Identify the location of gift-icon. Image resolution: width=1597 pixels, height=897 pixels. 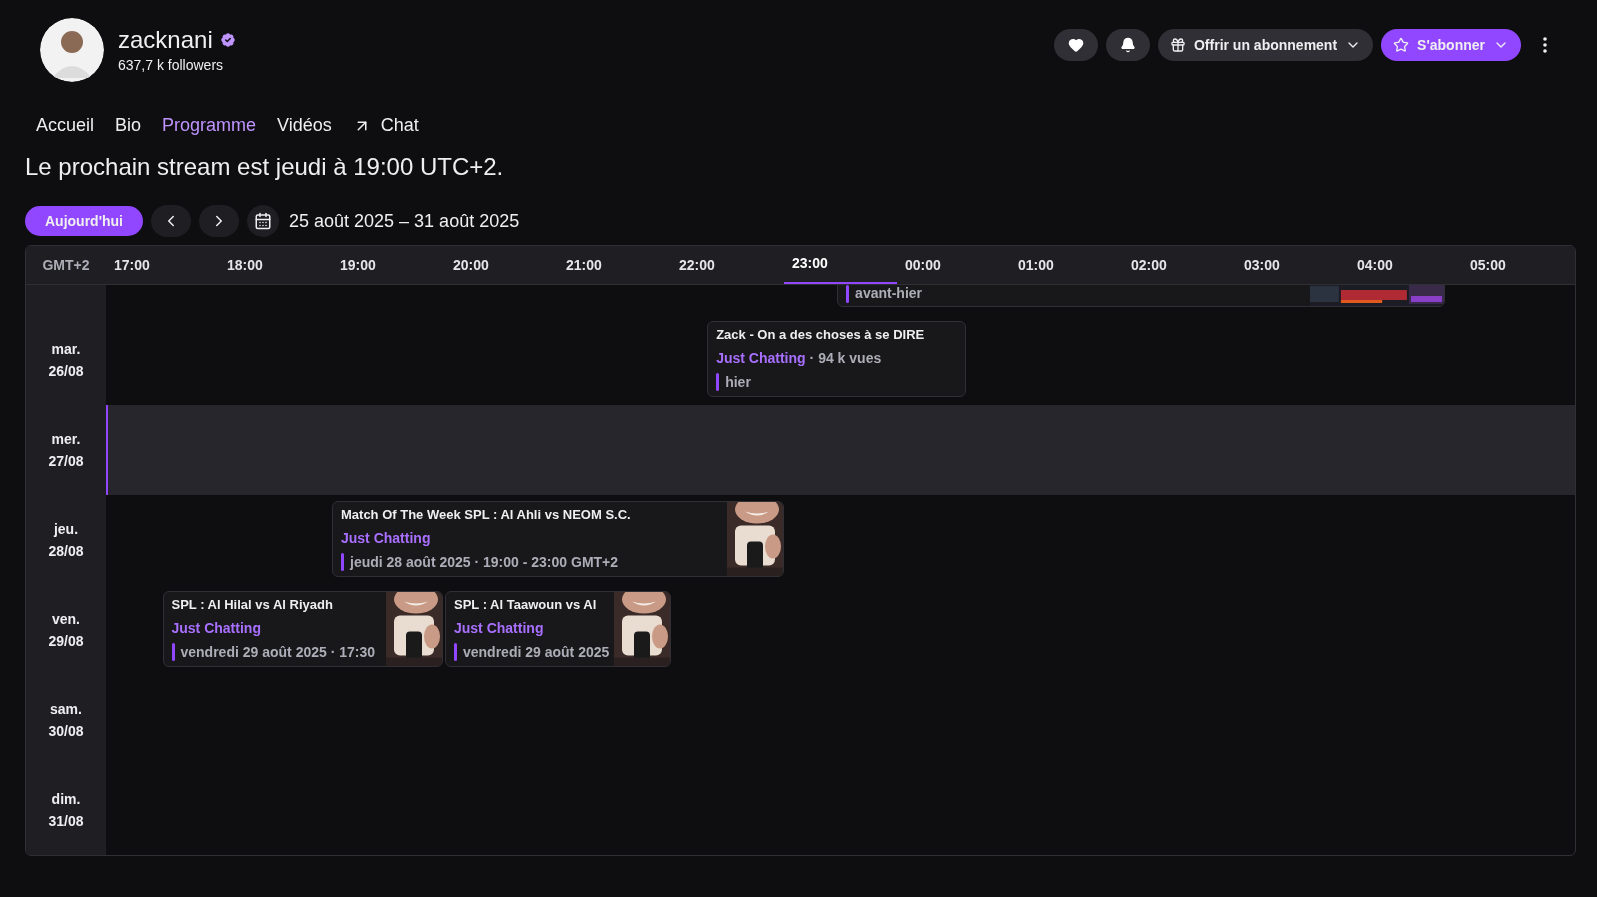
(1177, 45).